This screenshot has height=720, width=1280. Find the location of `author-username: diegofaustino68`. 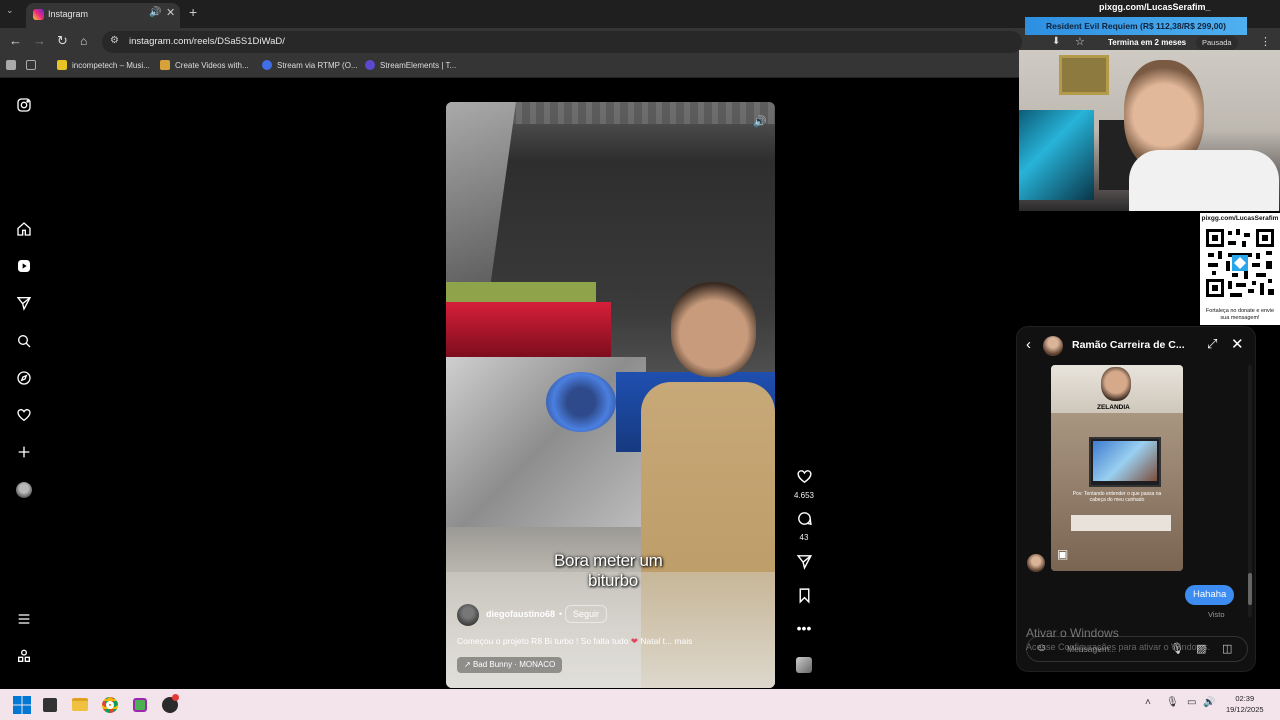

author-username: diegofaustino68 is located at coordinates (520, 614).